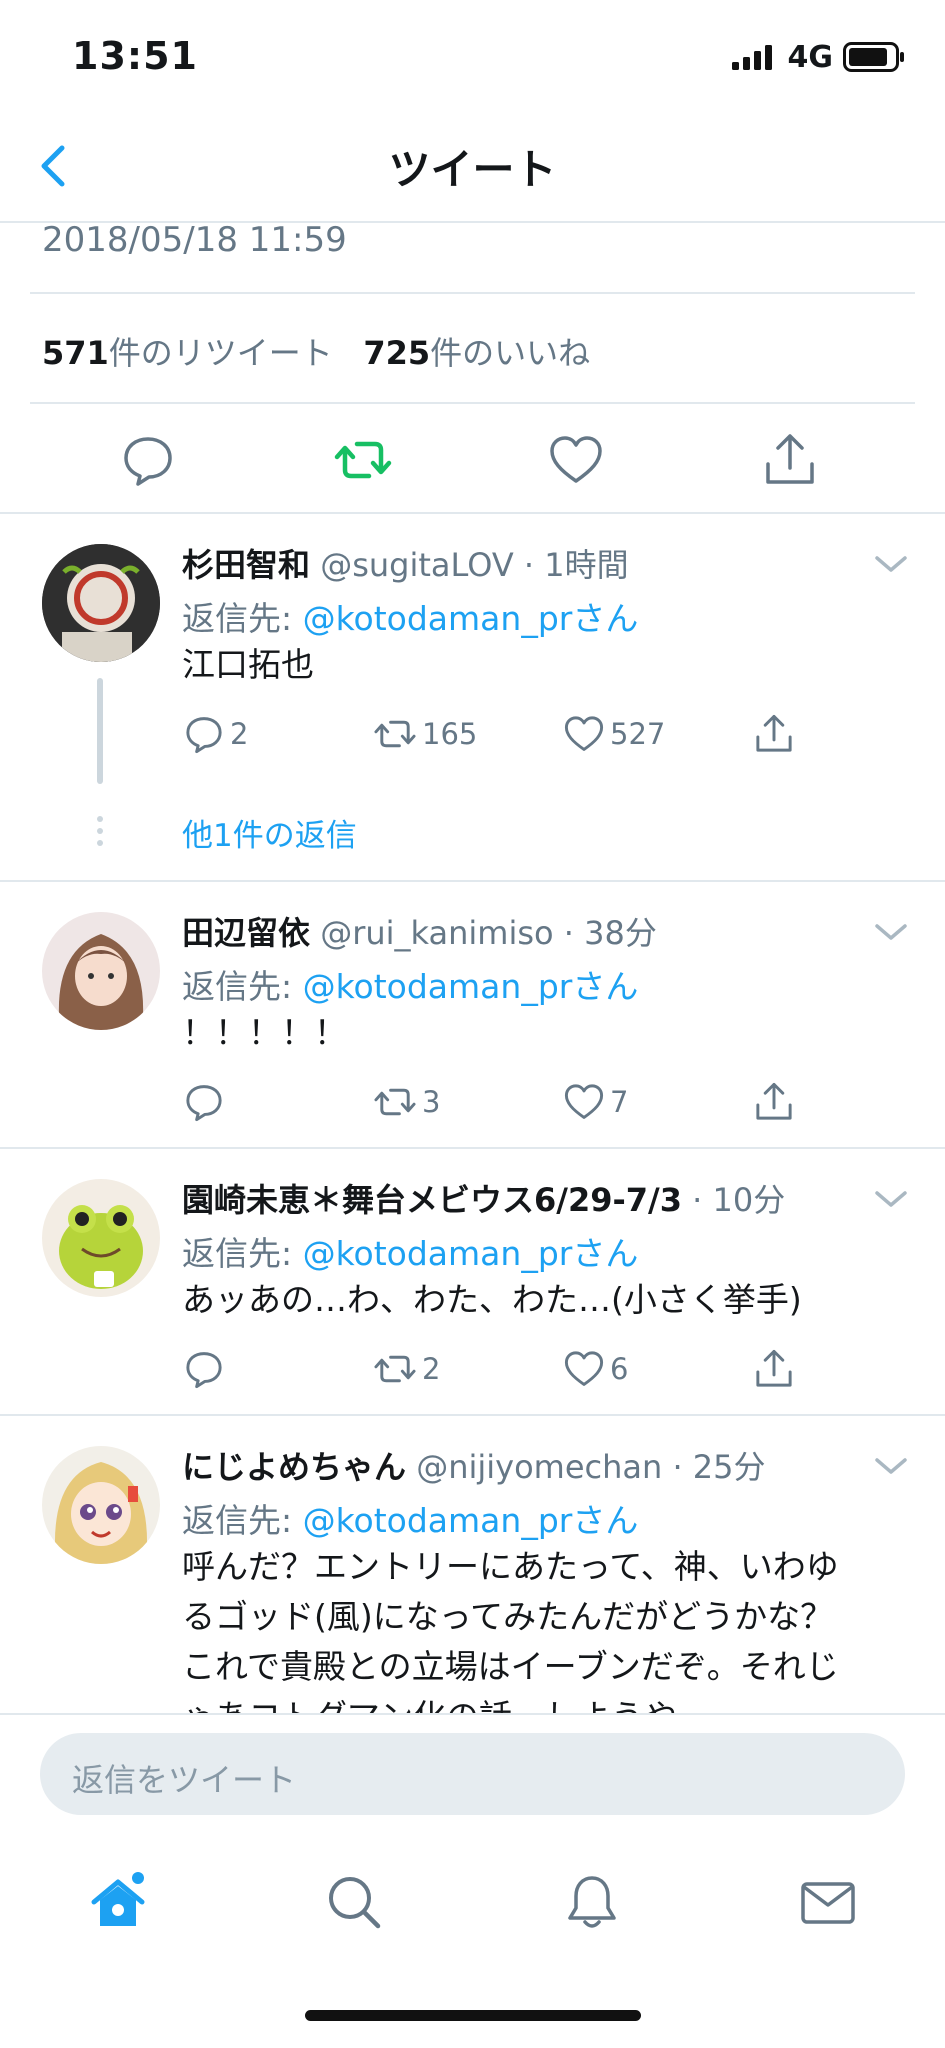  What do you see at coordinates (751, 57) in the screenshot?
I see `signal-icon` at bounding box center [751, 57].